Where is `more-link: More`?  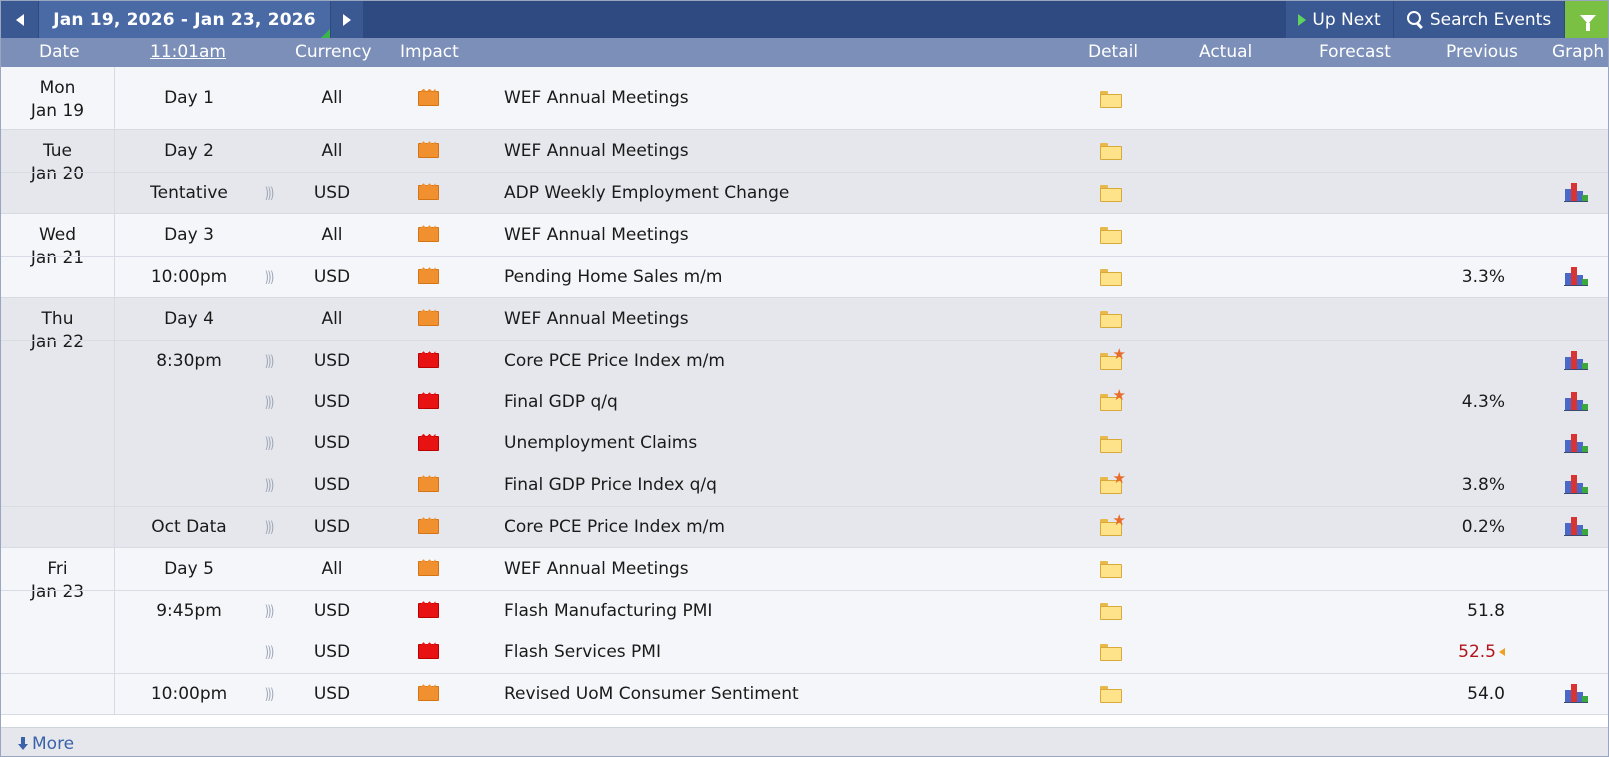
more-link: More is located at coordinates (46, 744).